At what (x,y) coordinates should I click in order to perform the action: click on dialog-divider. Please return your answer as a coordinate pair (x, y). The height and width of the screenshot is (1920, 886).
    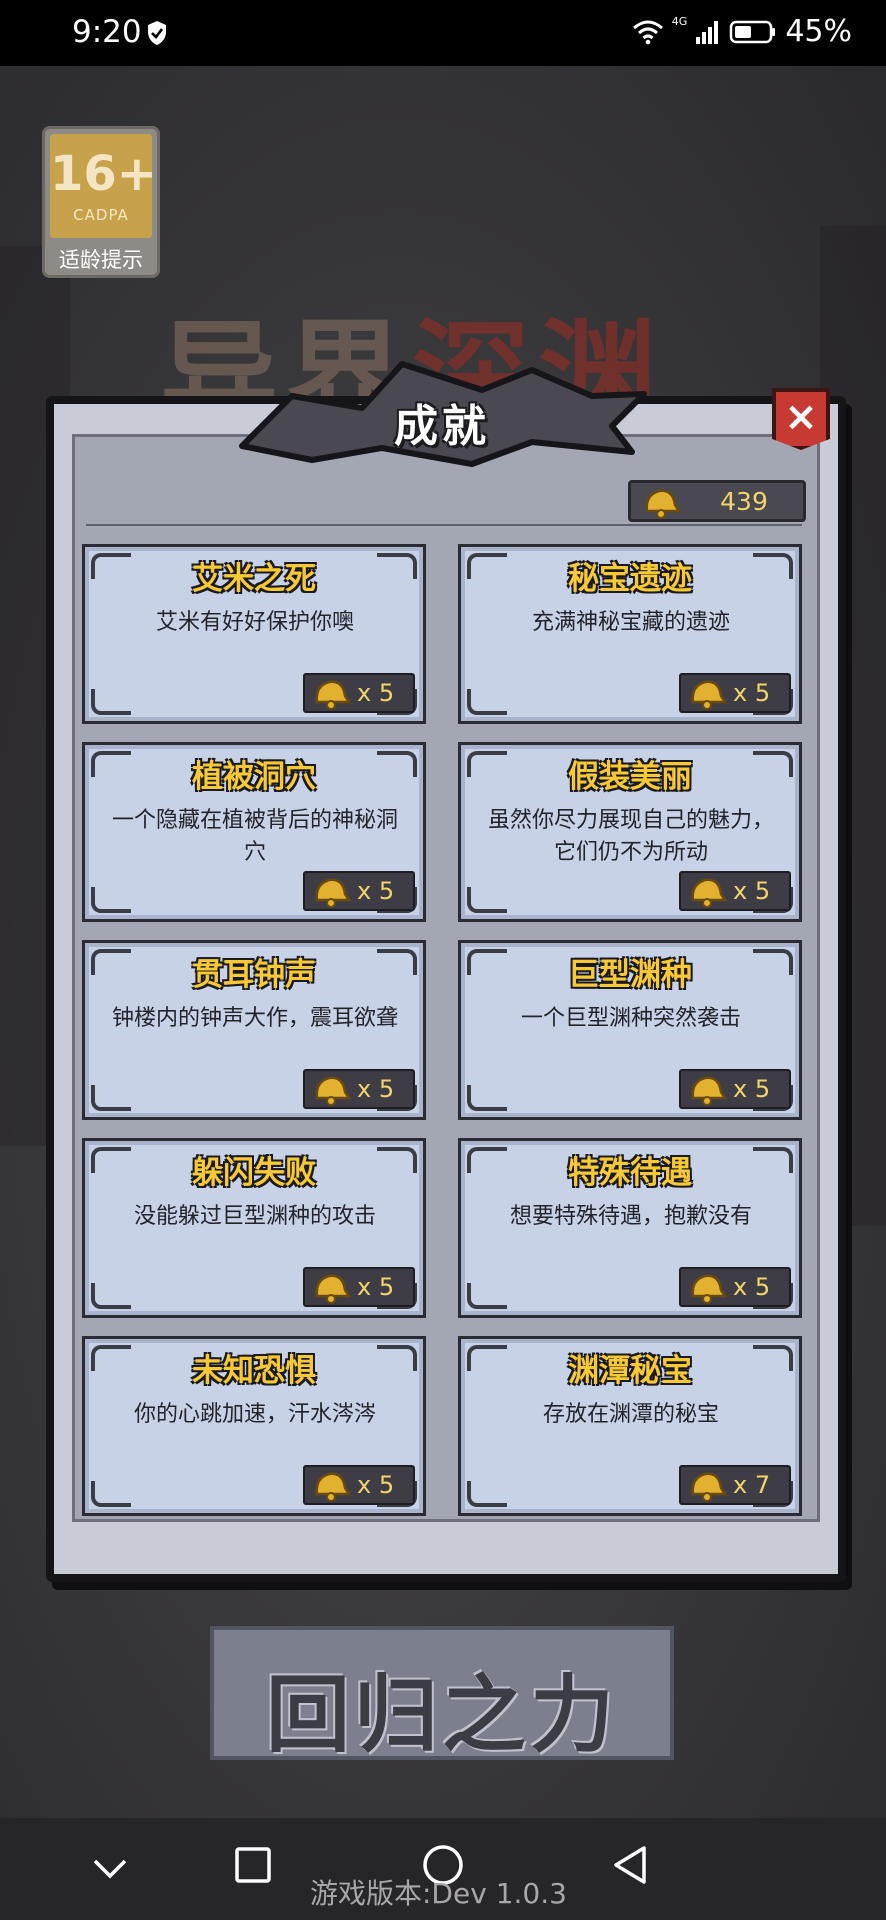
    Looking at the image, I should click on (444, 525).